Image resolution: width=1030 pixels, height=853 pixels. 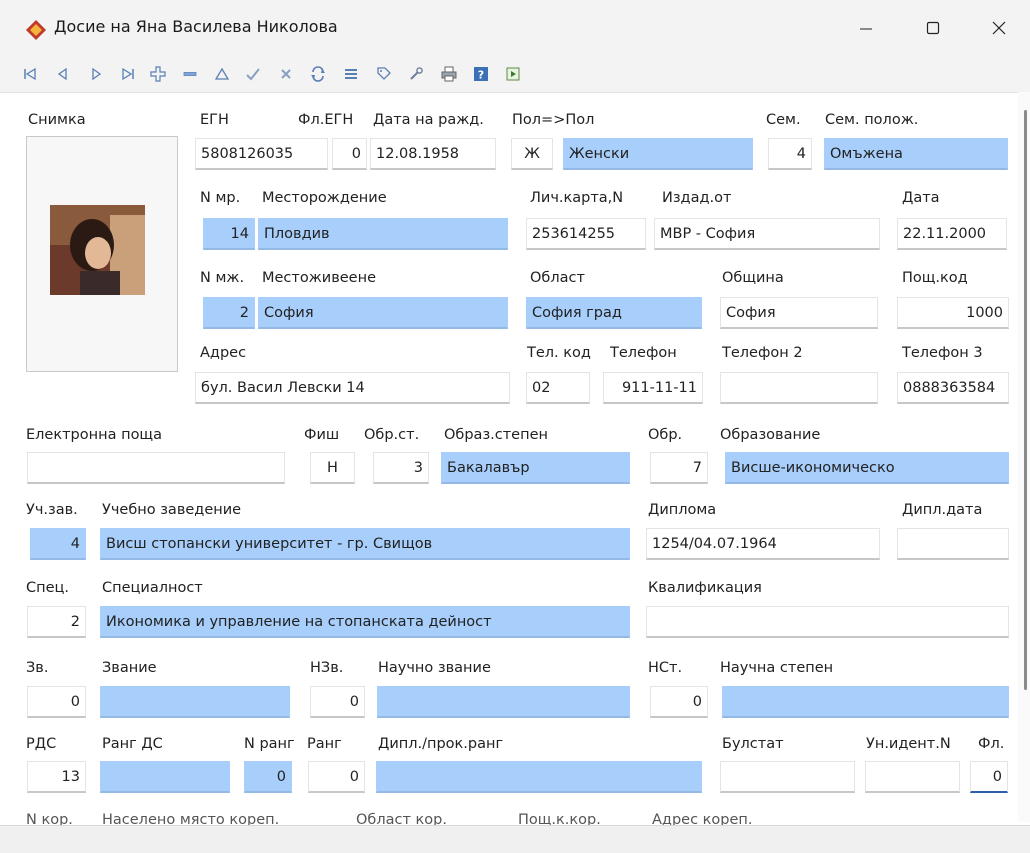 I want to click on title-code-label: Зв., so click(x=37, y=668).